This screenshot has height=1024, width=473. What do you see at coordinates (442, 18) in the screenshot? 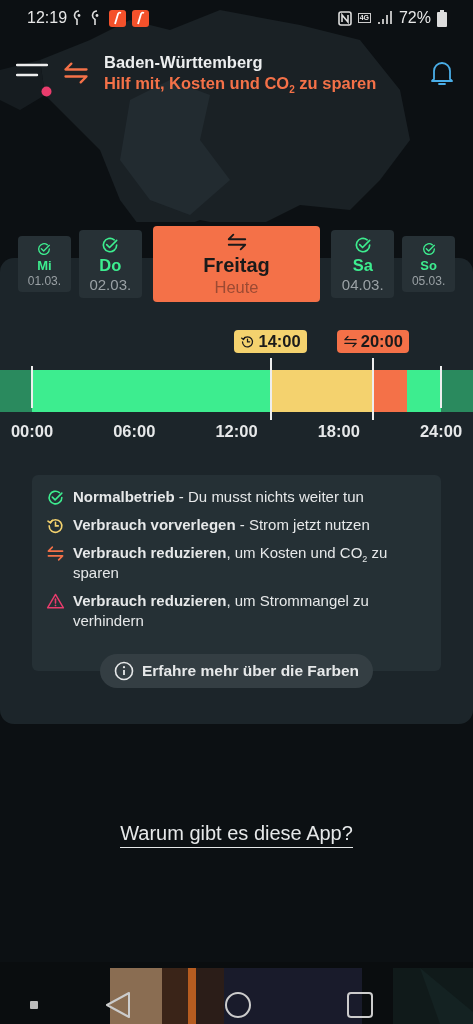
I see `battery-icon` at bounding box center [442, 18].